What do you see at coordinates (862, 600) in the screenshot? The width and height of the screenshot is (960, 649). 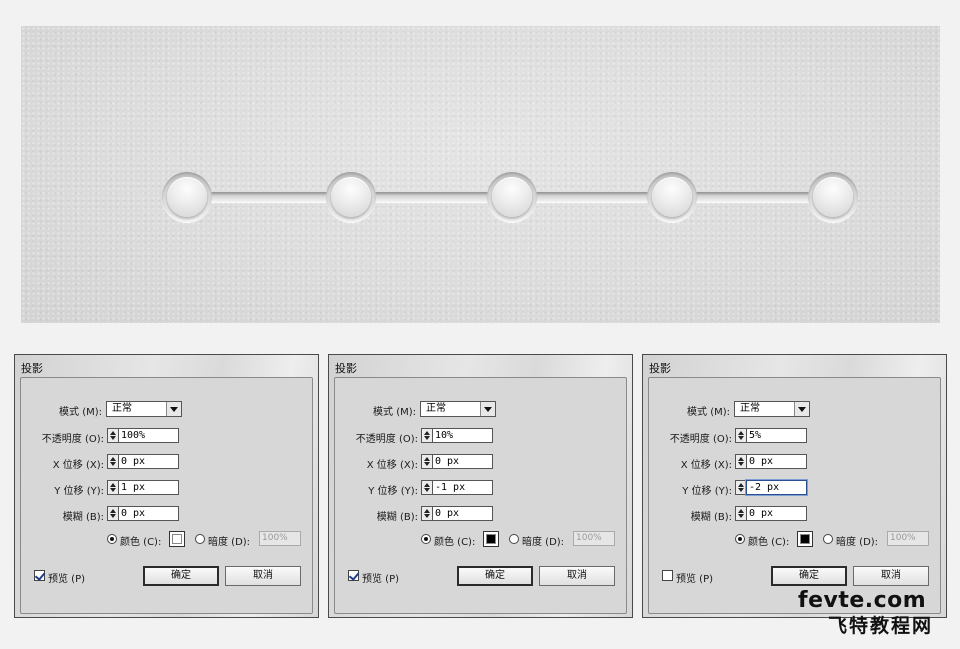 I see `watermark-domain: fevte.com` at bounding box center [862, 600].